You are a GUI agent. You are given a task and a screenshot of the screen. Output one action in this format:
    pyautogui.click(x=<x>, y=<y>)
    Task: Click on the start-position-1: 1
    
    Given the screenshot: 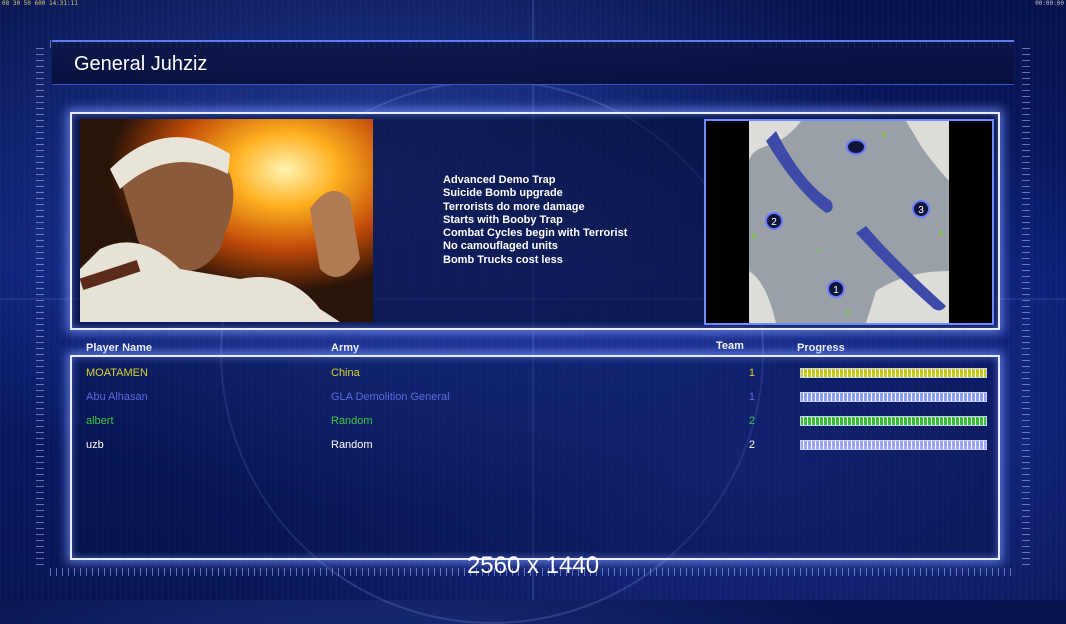 What is the action you would take?
    pyautogui.click(x=836, y=290)
    